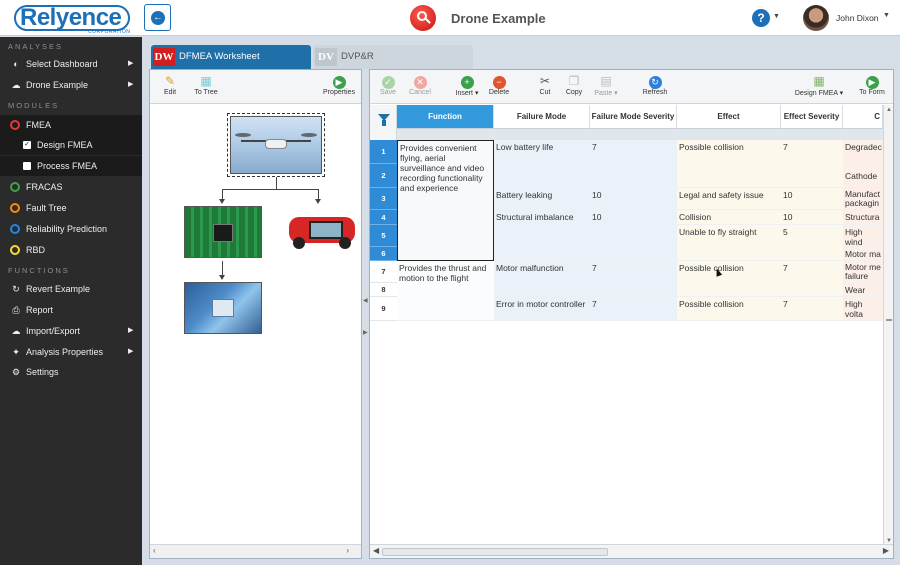 The width and height of the screenshot is (900, 565). I want to click on cause-cell: Manufact packagin, so click(863, 199).